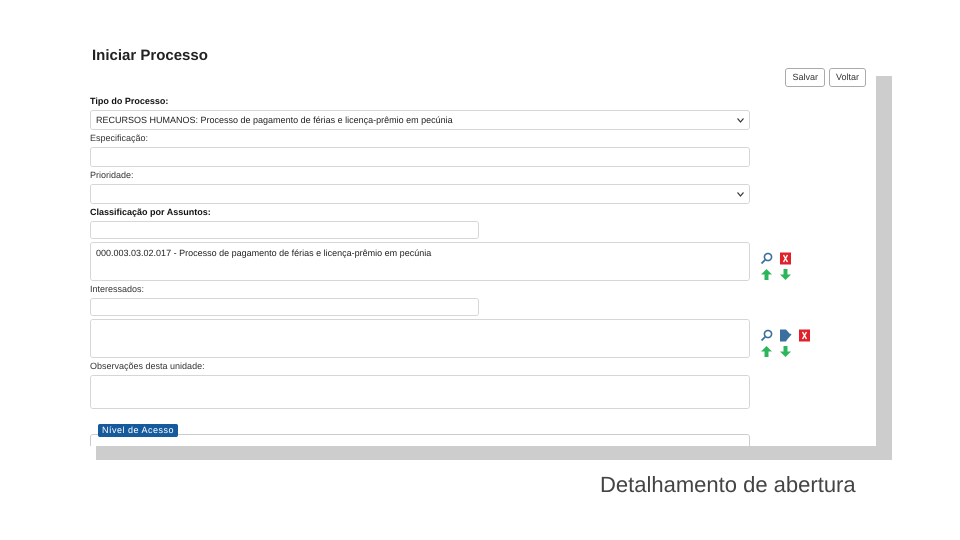 Image resolution: width=960 pixels, height=540 pixels. What do you see at coordinates (728, 485) in the screenshot?
I see `slide-caption: Detalhamento de abertura` at bounding box center [728, 485].